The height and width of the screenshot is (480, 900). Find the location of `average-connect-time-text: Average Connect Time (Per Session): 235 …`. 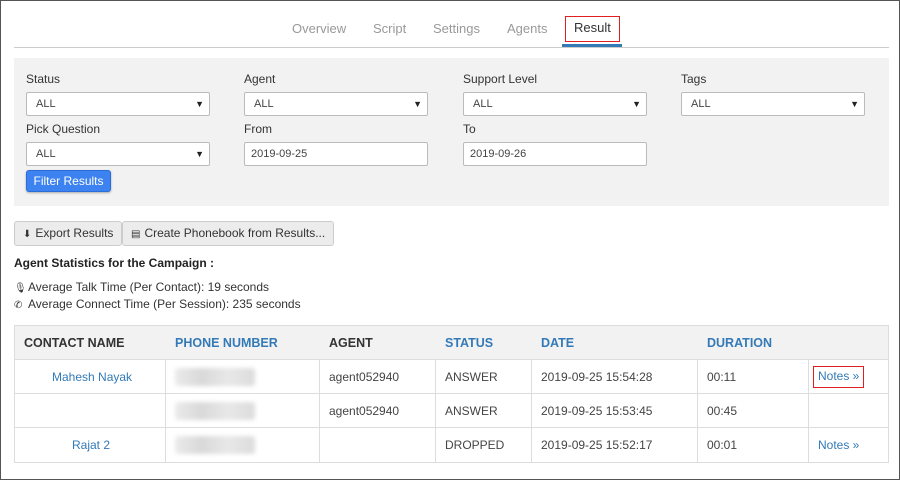

average-connect-time-text: Average Connect Time (Per Session): 235 … is located at coordinates (164, 304).